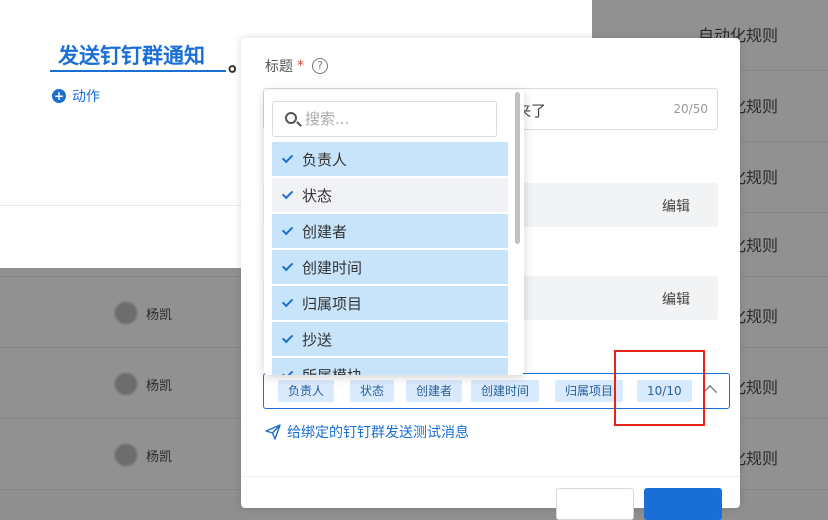 The image size is (828, 520). I want to click on title-underline, so click(138, 71).